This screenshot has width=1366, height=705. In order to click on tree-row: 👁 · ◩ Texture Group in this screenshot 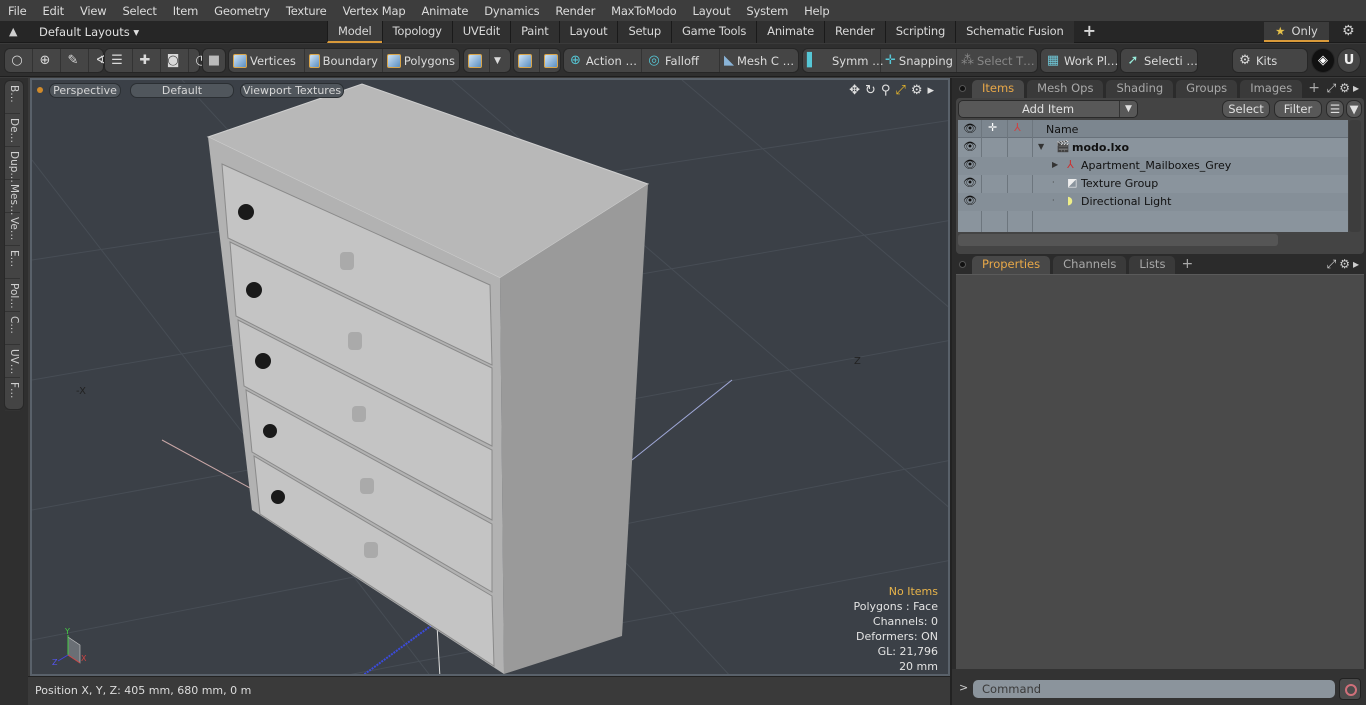, I will do `click(1153, 184)`.